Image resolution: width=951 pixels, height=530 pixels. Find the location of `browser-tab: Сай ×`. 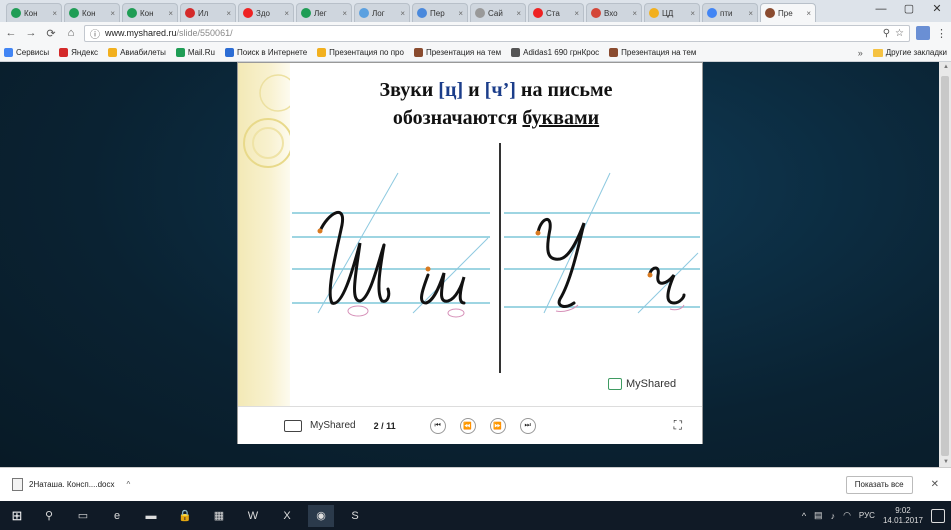

browser-tab: Сай × is located at coordinates (498, 12).